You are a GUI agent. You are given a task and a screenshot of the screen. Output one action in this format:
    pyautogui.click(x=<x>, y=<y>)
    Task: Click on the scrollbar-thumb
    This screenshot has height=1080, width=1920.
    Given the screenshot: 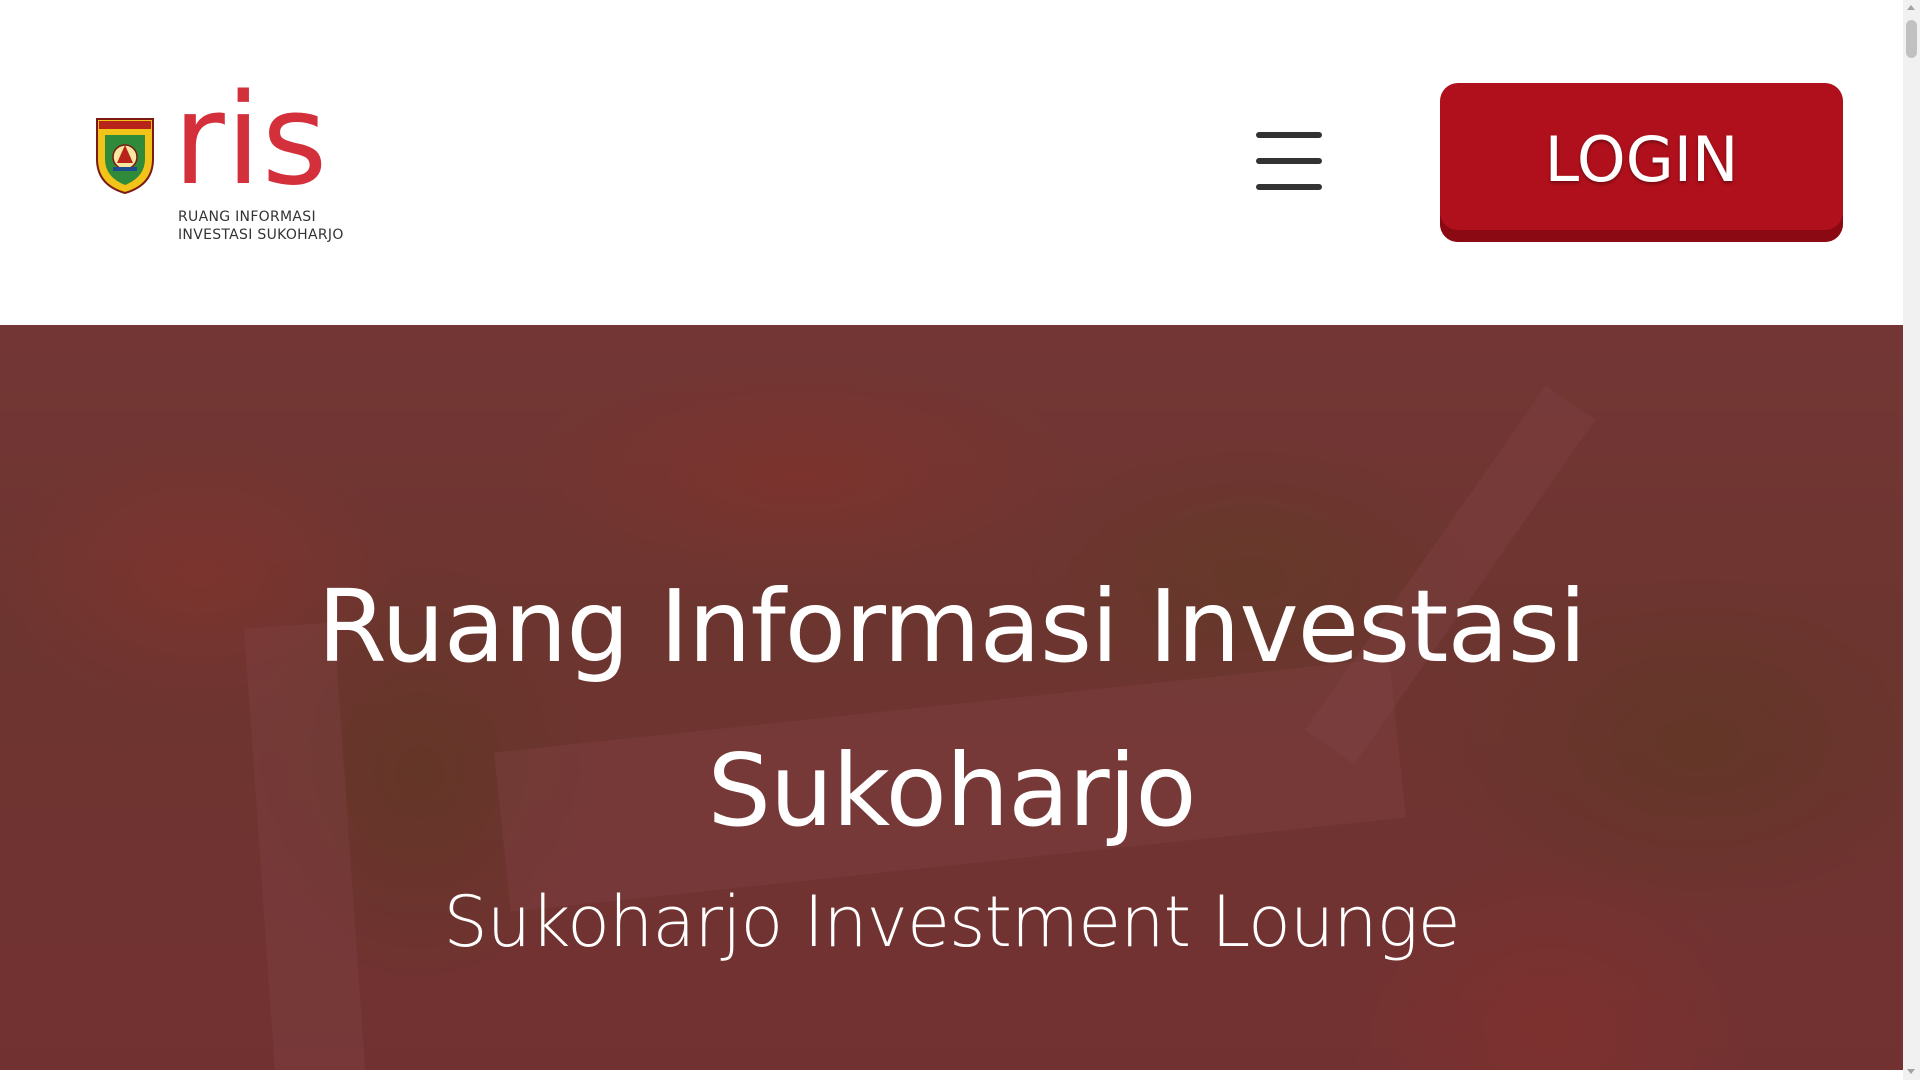 What is the action you would take?
    pyautogui.click(x=1911, y=39)
    